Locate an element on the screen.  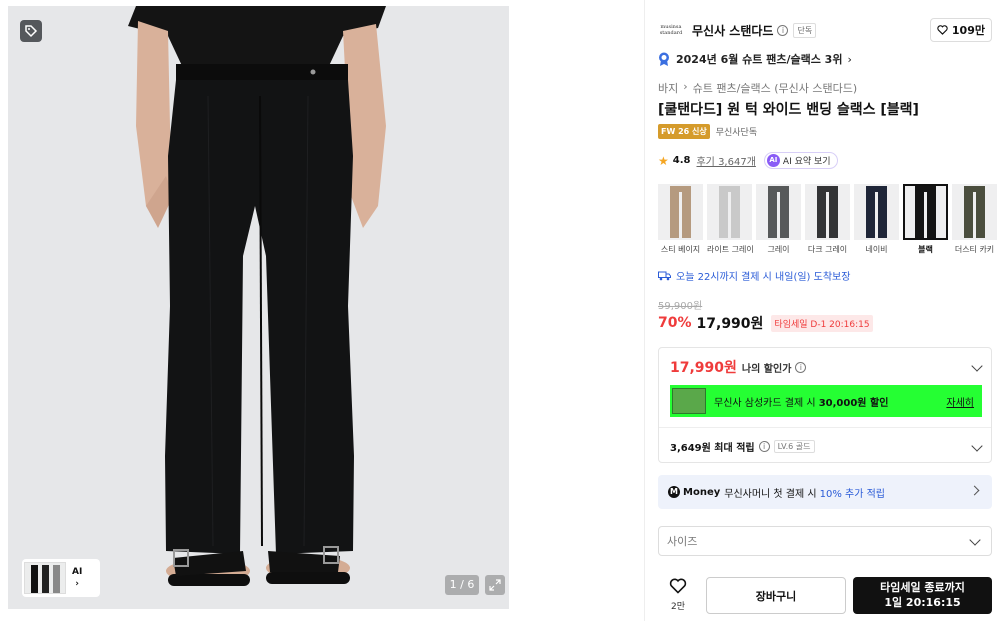
product-tags: FW 26 신상 무신사단독 is located at coordinates (707, 131).